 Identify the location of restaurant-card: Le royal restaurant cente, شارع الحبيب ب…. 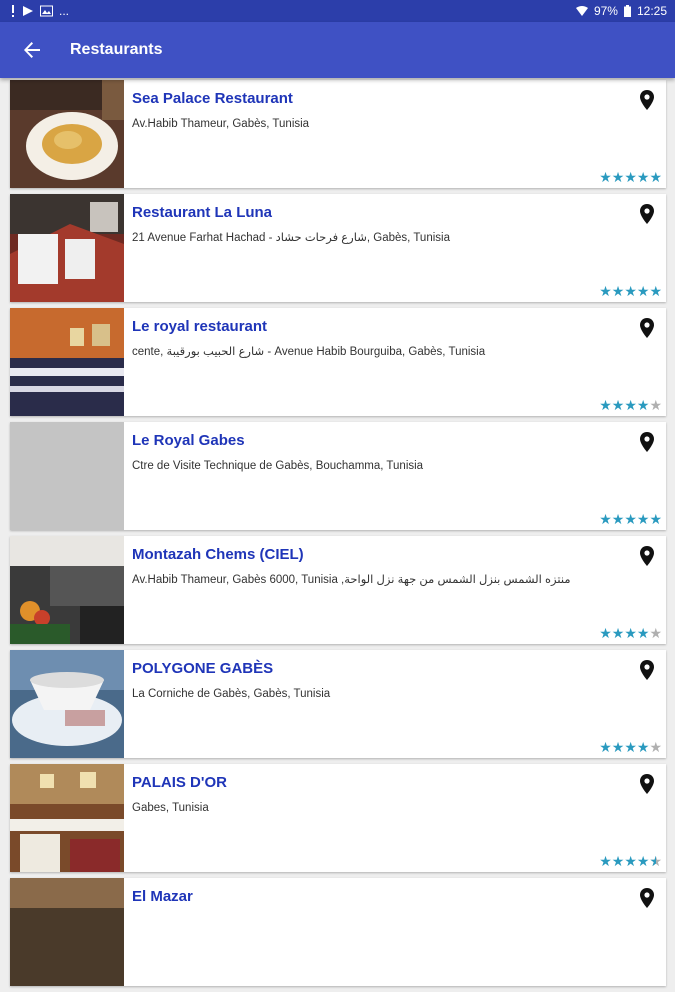
(338, 362).